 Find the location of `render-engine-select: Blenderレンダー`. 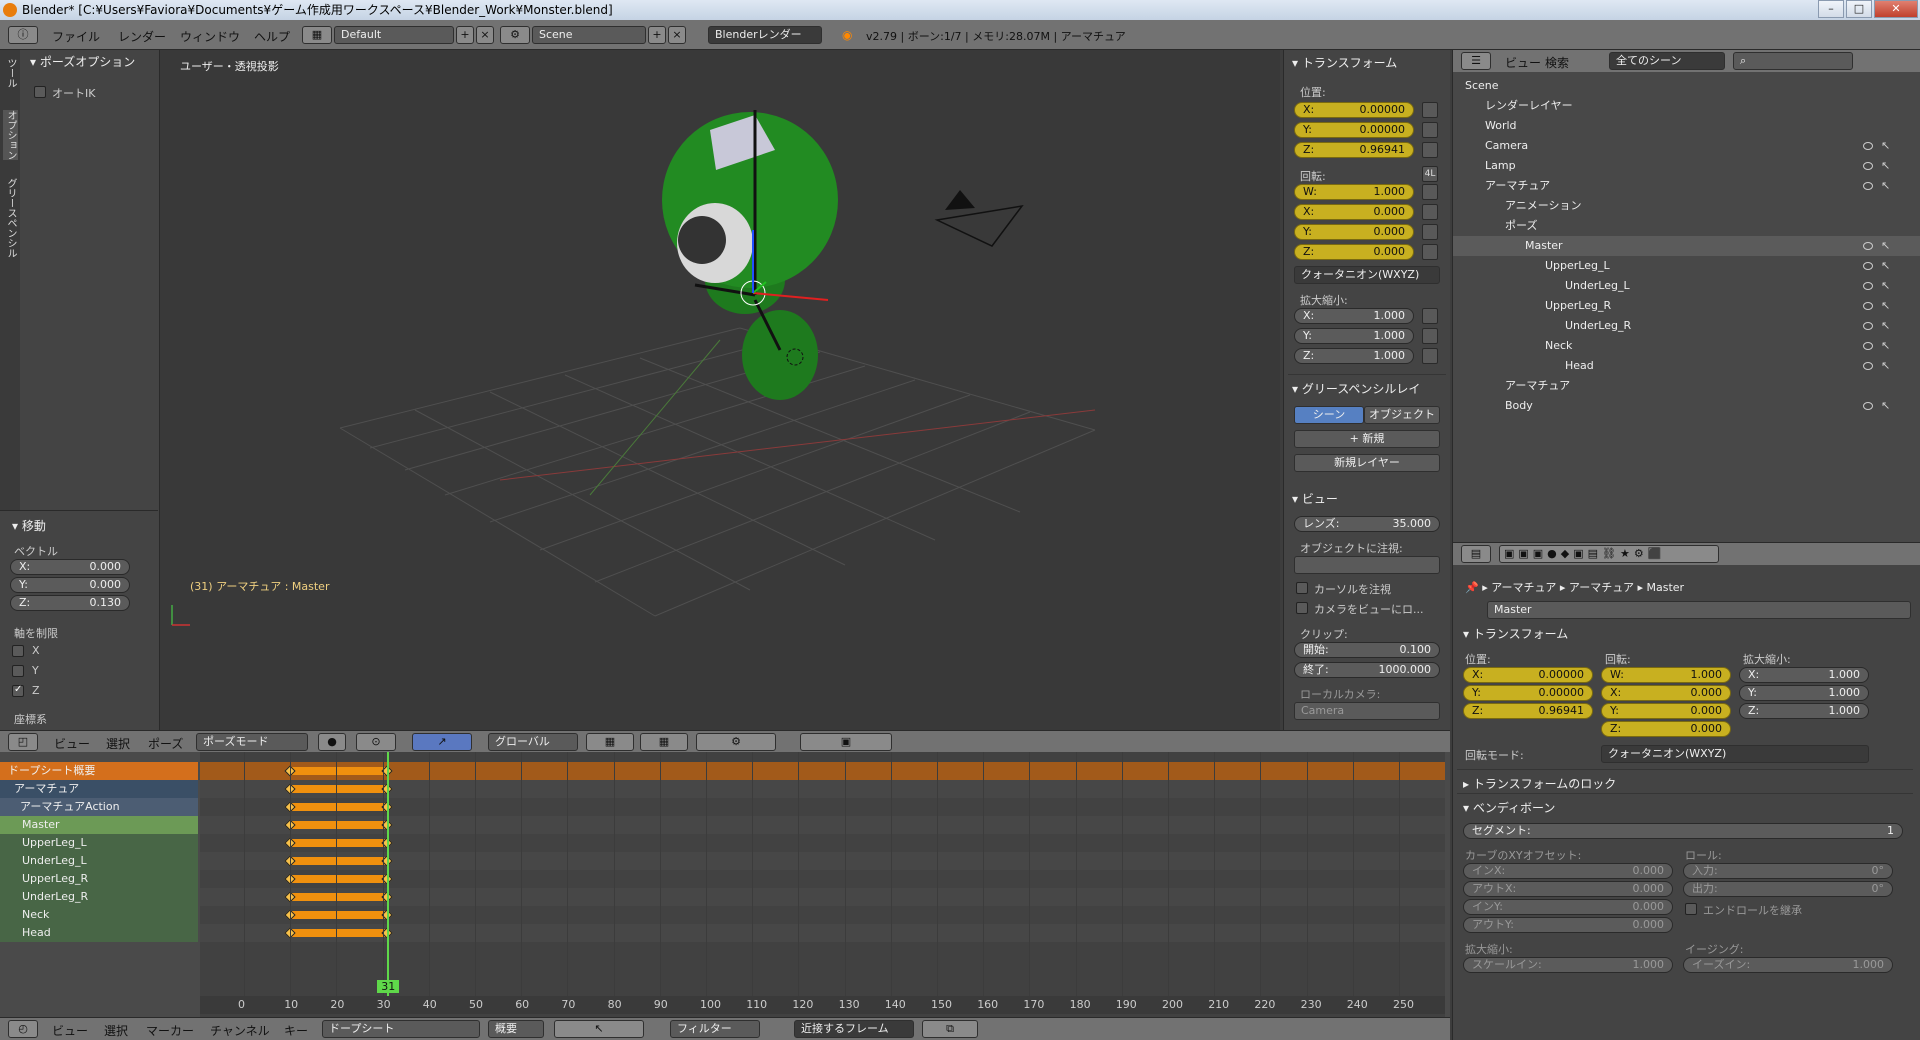

render-engine-select: Blenderレンダー is located at coordinates (765, 35).